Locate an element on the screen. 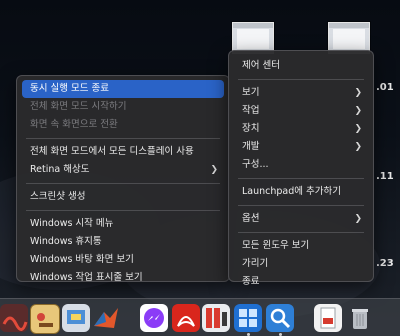 This screenshot has height=336, width=400. menu-item-label: 전체 화면 모드 시작하기 is located at coordinates (78, 106).